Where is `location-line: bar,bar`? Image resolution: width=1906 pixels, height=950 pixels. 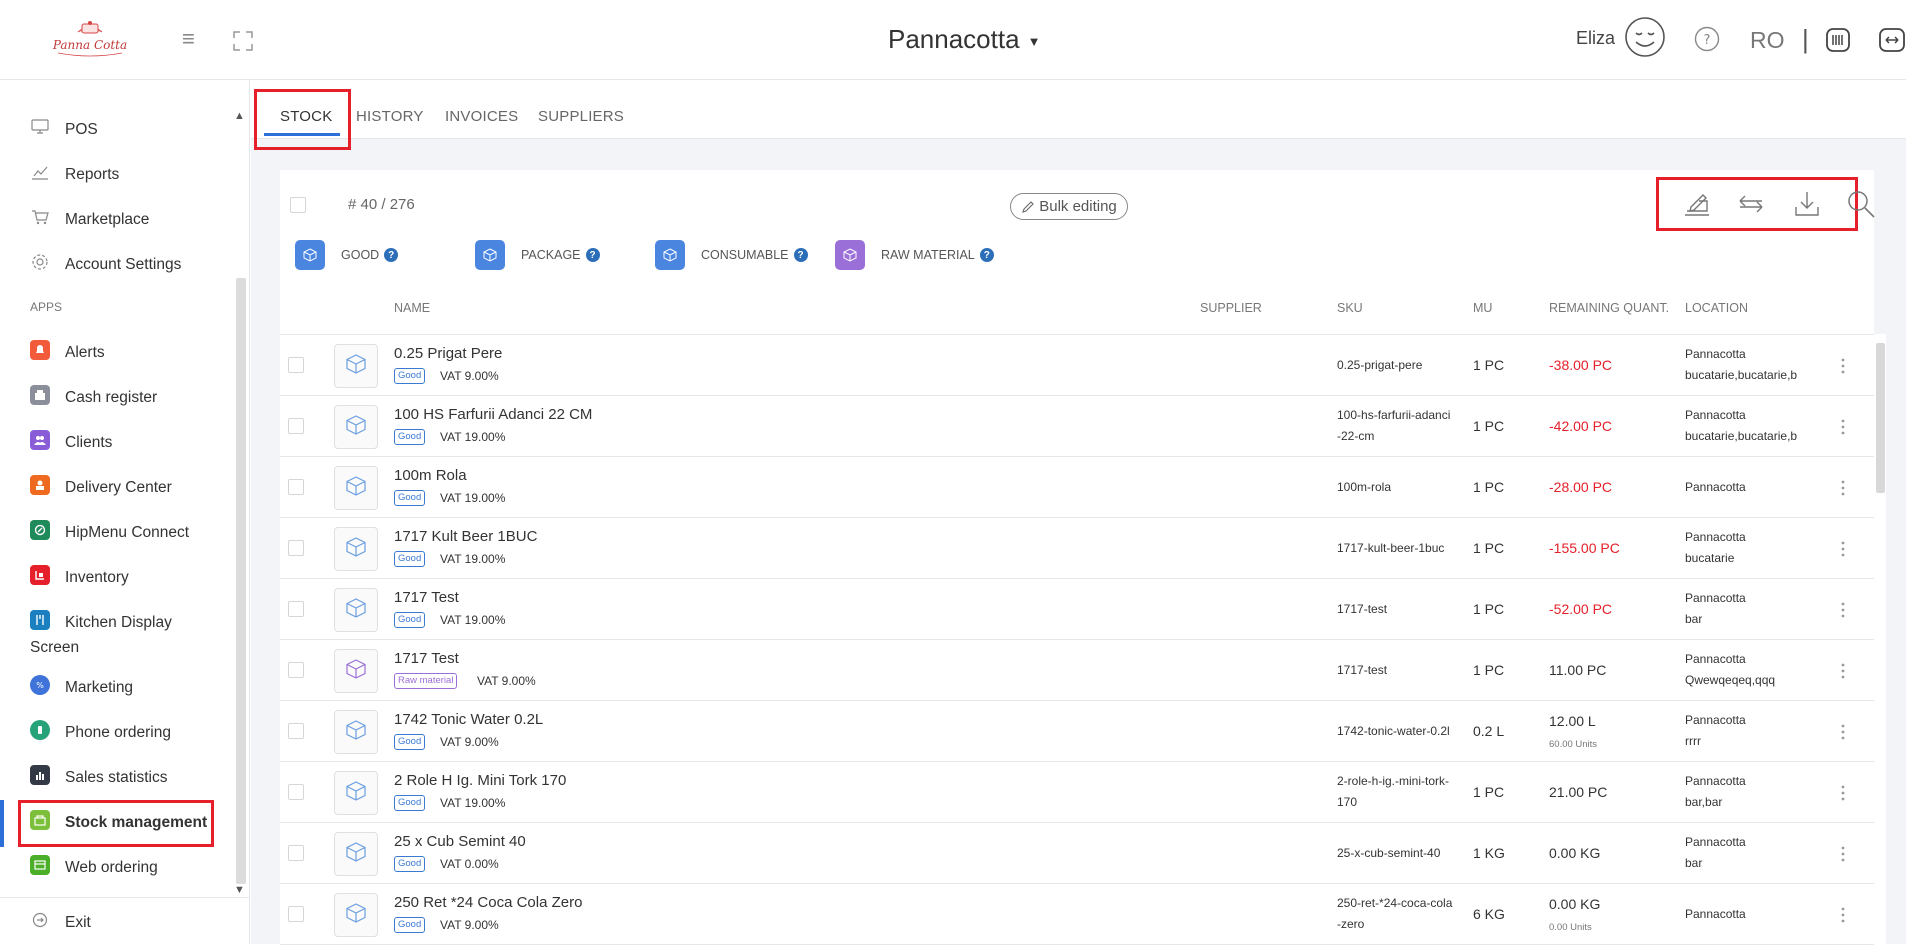
location-line: bar,bar is located at coordinates (1704, 802).